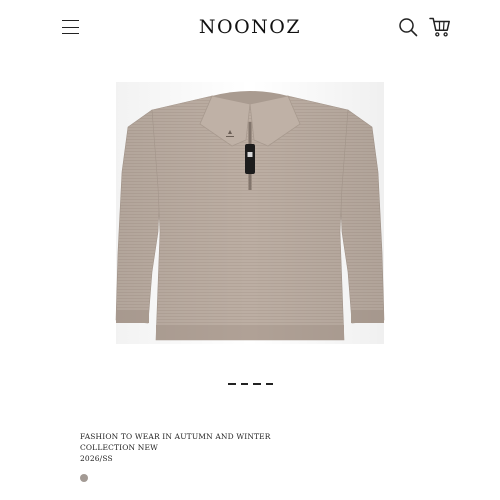 The height and width of the screenshot is (500, 500). Describe the element at coordinates (71, 27) in the screenshot. I see `menu-icon` at that location.